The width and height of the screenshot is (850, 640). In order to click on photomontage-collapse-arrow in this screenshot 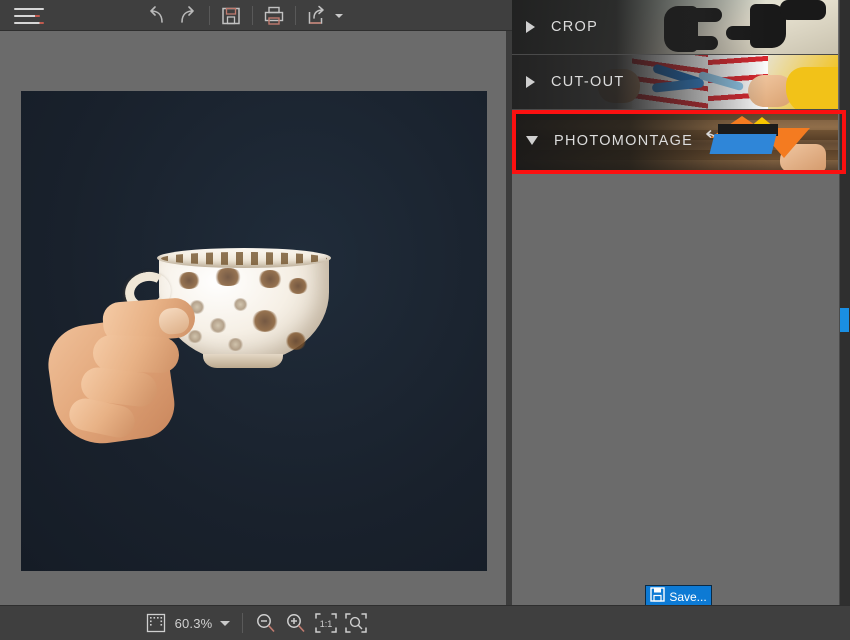, I will do `click(532, 140)`.